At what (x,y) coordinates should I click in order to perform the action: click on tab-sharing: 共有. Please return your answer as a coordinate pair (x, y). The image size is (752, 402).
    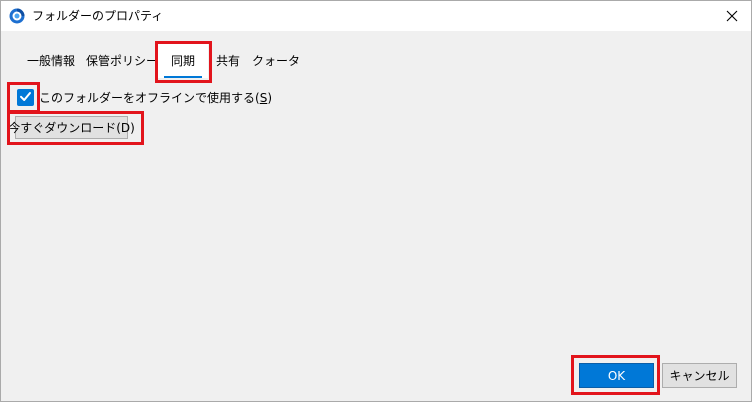
    Looking at the image, I should click on (228, 60).